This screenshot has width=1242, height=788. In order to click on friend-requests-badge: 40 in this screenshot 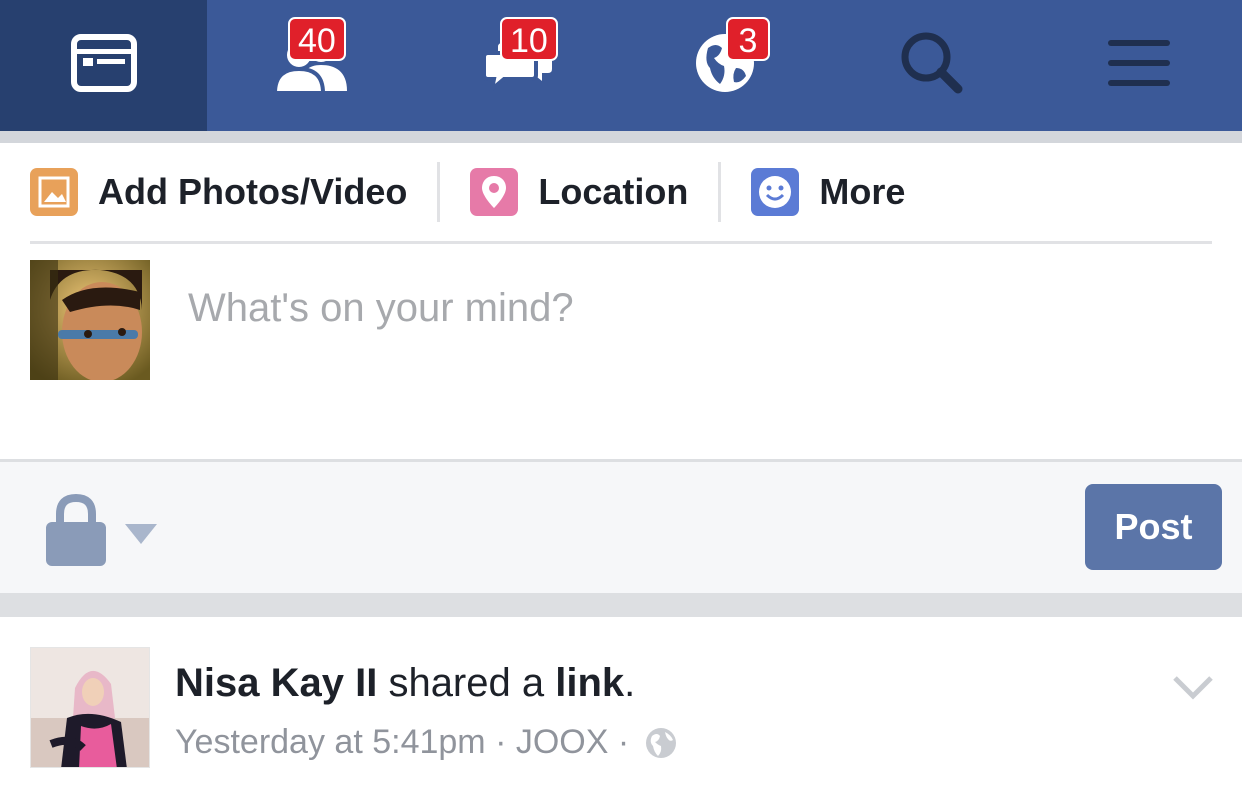, I will do `click(317, 39)`.